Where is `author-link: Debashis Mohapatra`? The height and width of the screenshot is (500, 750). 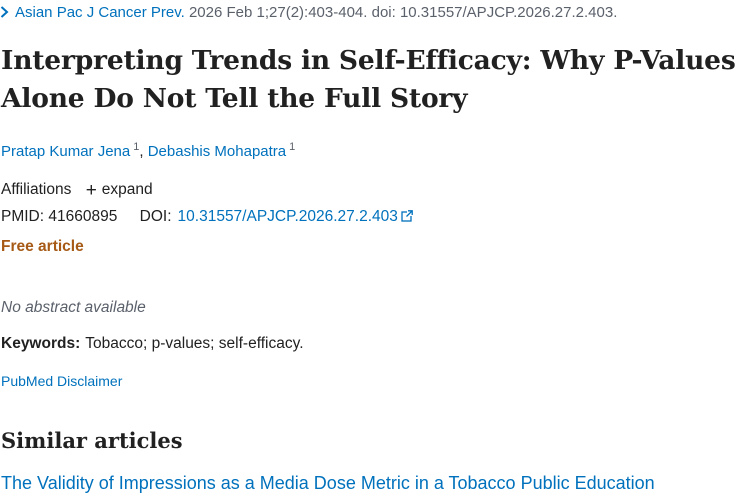 author-link: Debashis Mohapatra is located at coordinates (217, 151).